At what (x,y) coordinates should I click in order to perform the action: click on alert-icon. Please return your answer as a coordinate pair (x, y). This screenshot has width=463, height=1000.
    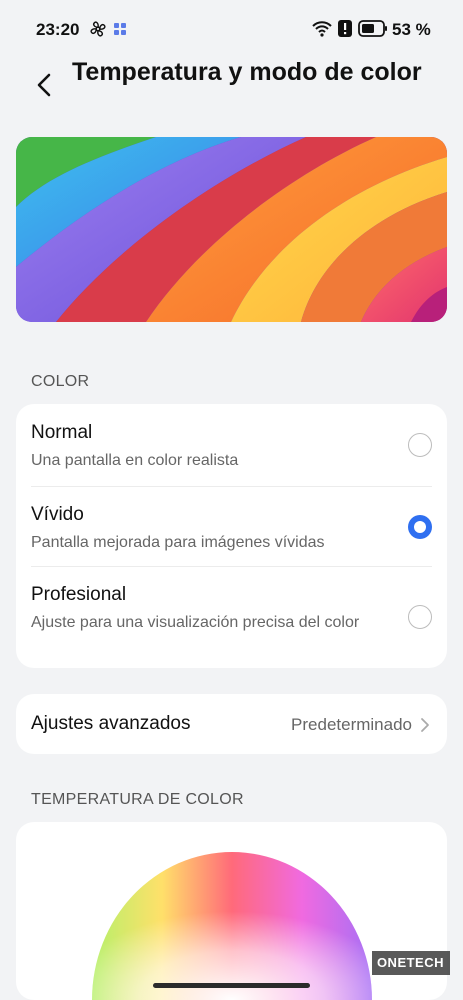
    Looking at the image, I should click on (345, 28).